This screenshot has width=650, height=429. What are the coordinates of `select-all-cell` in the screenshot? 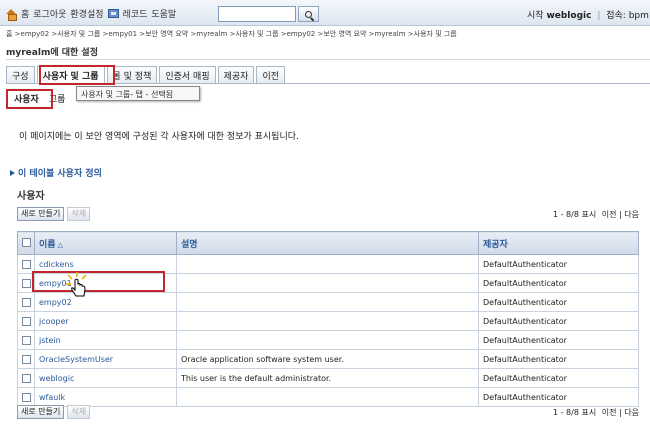 It's located at (26, 243).